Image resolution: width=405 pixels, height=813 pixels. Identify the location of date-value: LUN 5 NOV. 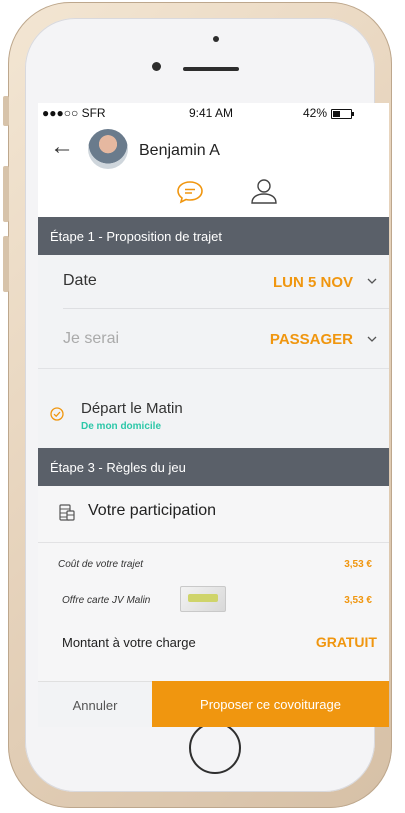
(312, 282).